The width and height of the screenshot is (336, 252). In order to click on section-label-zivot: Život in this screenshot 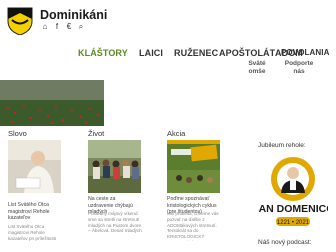, I will do `click(96, 133)`.